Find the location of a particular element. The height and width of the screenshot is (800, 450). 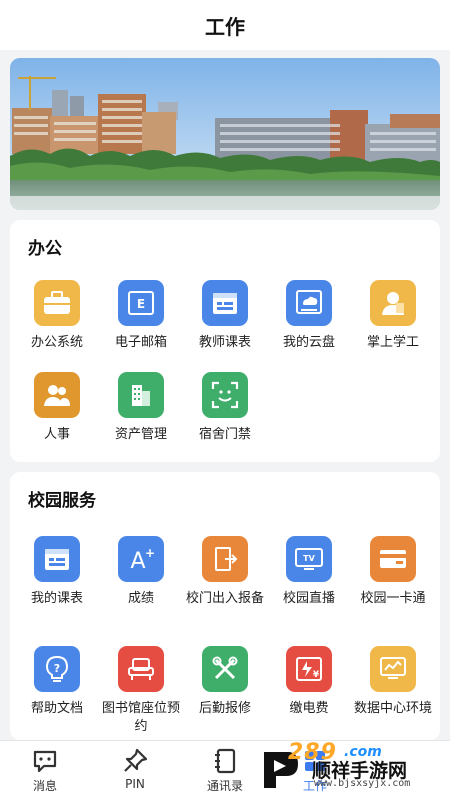

office-item-student-work: 掌上学工 is located at coordinates (393, 316).